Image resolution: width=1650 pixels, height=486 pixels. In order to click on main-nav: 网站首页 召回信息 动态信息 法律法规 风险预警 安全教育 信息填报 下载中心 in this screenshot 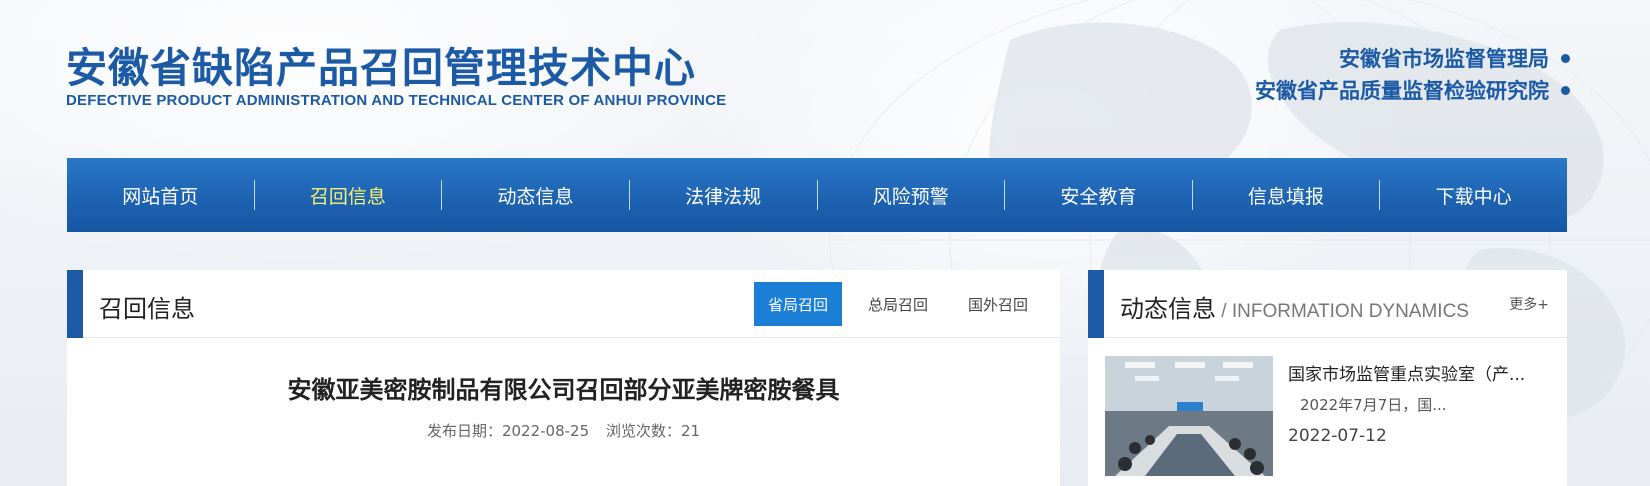, I will do `click(817, 195)`.